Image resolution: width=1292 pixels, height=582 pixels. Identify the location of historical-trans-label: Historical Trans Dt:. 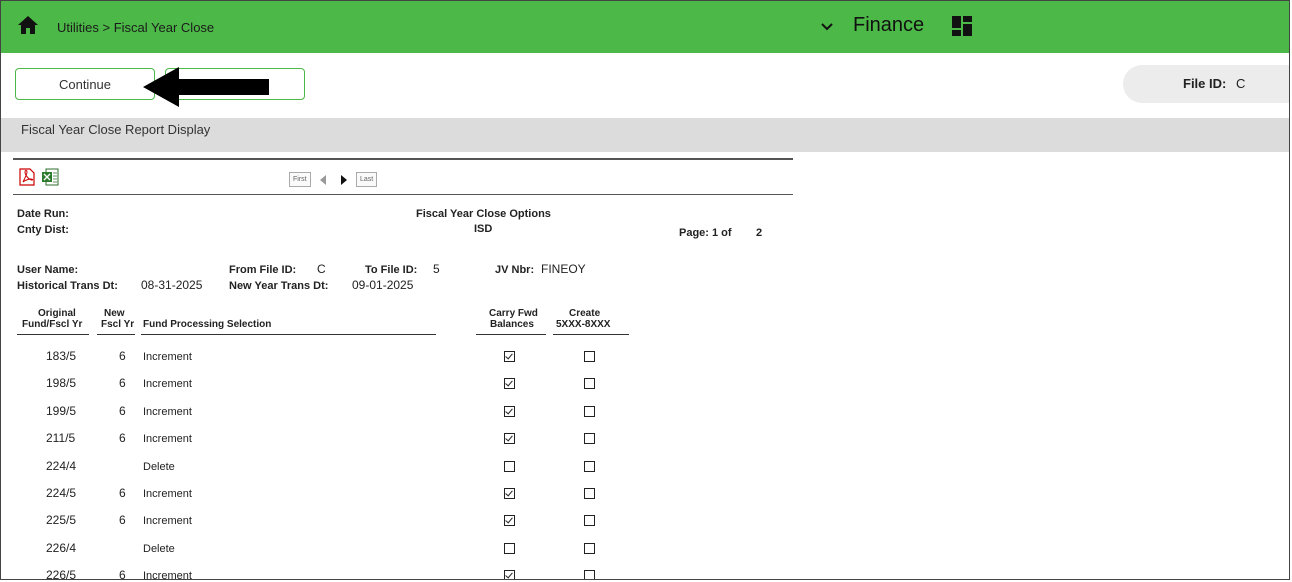
(67, 286).